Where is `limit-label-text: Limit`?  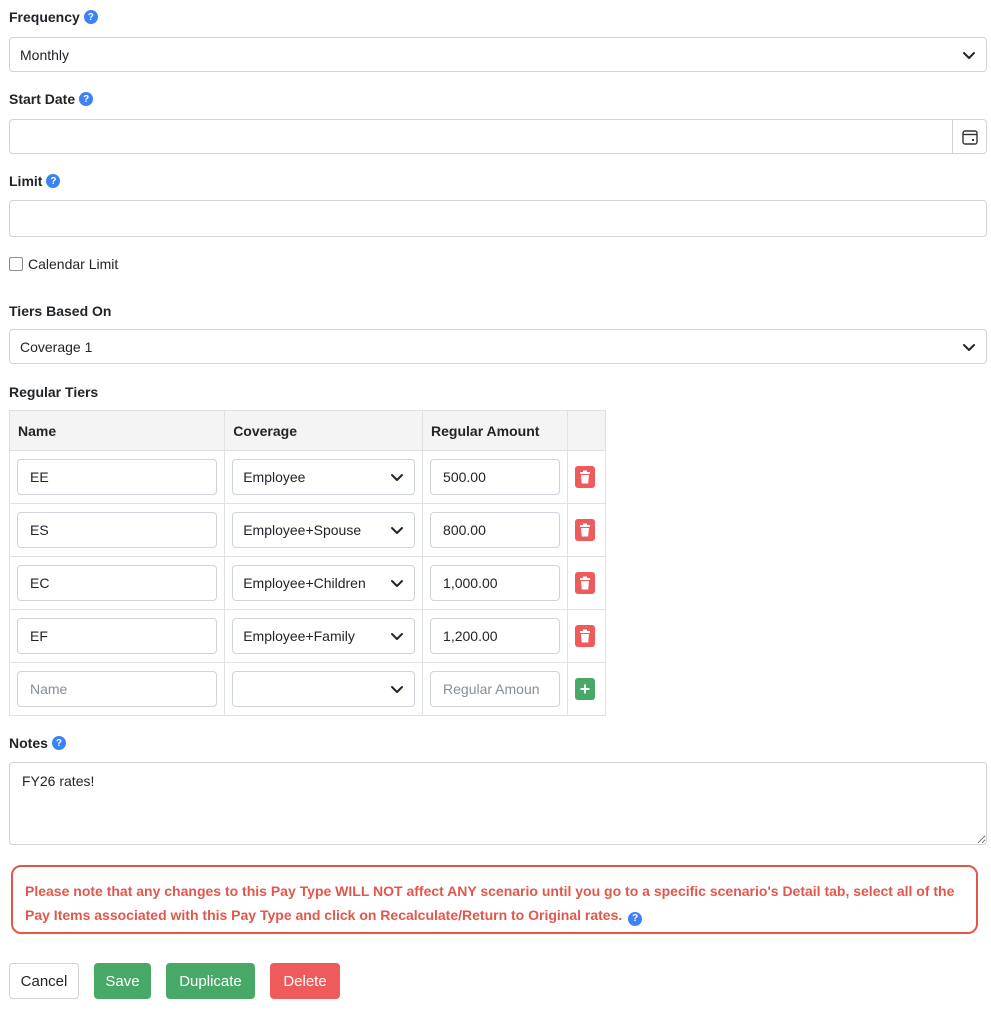 limit-label-text: Limit is located at coordinates (26, 181).